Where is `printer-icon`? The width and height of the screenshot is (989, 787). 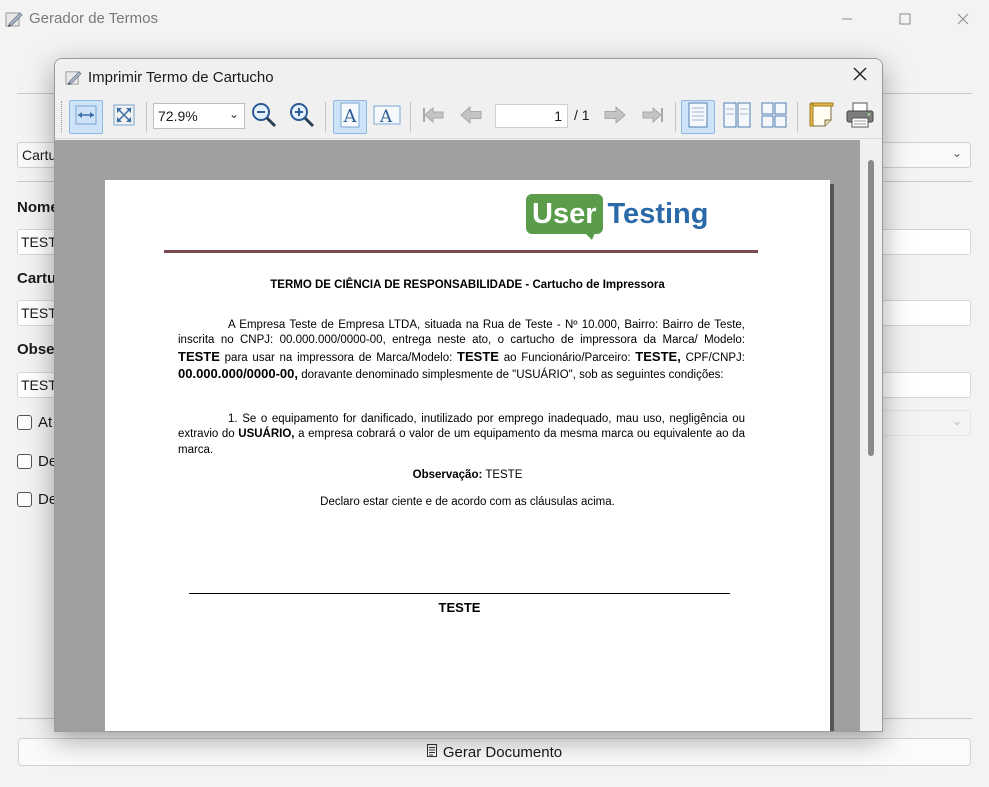
printer-icon is located at coordinates (860, 117).